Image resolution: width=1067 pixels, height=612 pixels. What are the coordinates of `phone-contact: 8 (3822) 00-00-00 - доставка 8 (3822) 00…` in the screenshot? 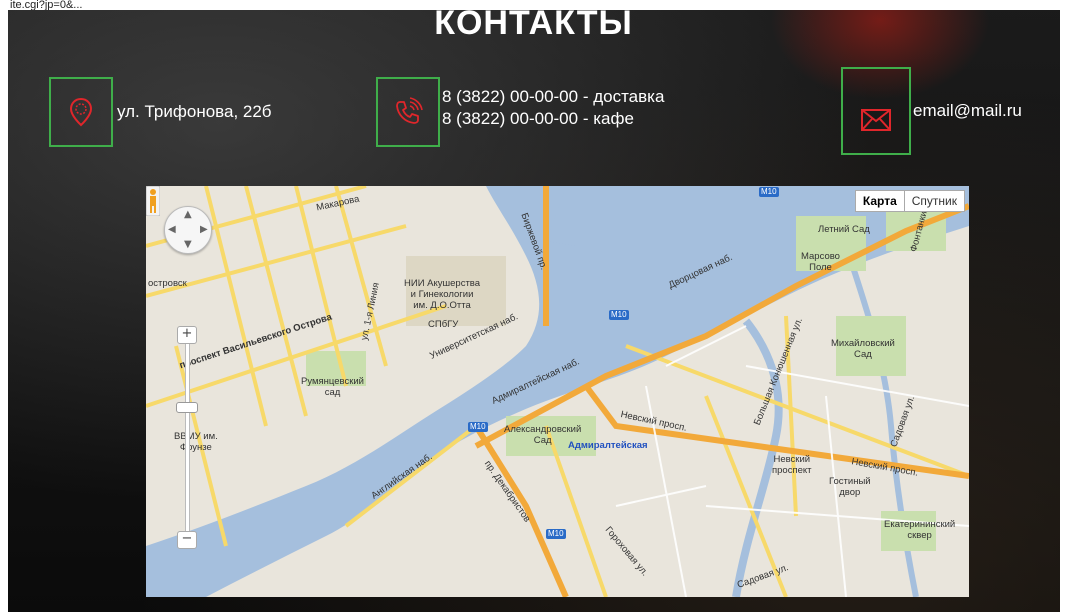 It's located at (520, 112).